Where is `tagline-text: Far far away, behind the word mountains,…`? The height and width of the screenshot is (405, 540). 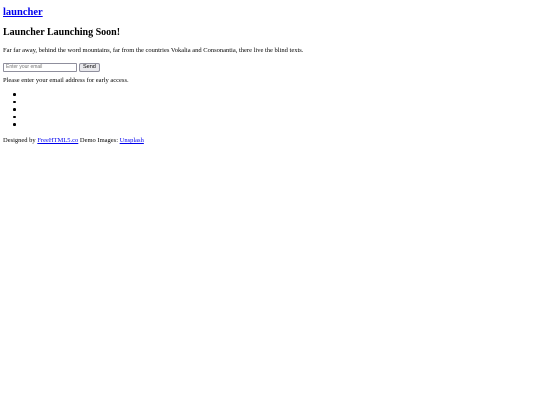
tagline-text: Far far away, behind the word mountains,… is located at coordinates (153, 50).